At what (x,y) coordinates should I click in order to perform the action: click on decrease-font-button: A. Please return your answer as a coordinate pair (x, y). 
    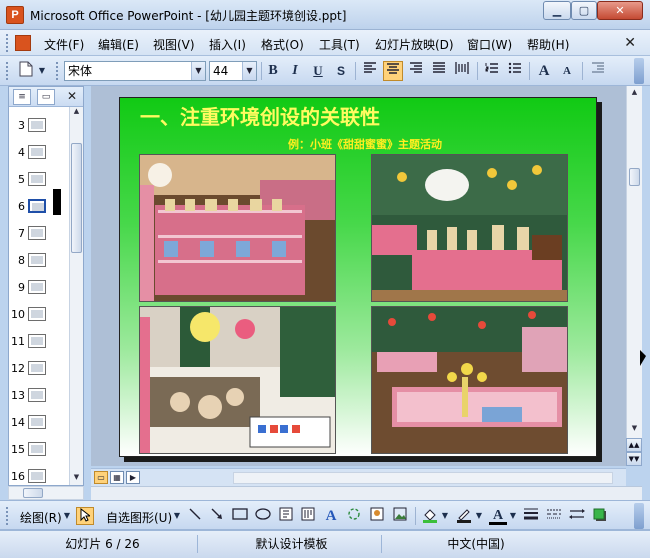
    Looking at the image, I should click on (567, 71).